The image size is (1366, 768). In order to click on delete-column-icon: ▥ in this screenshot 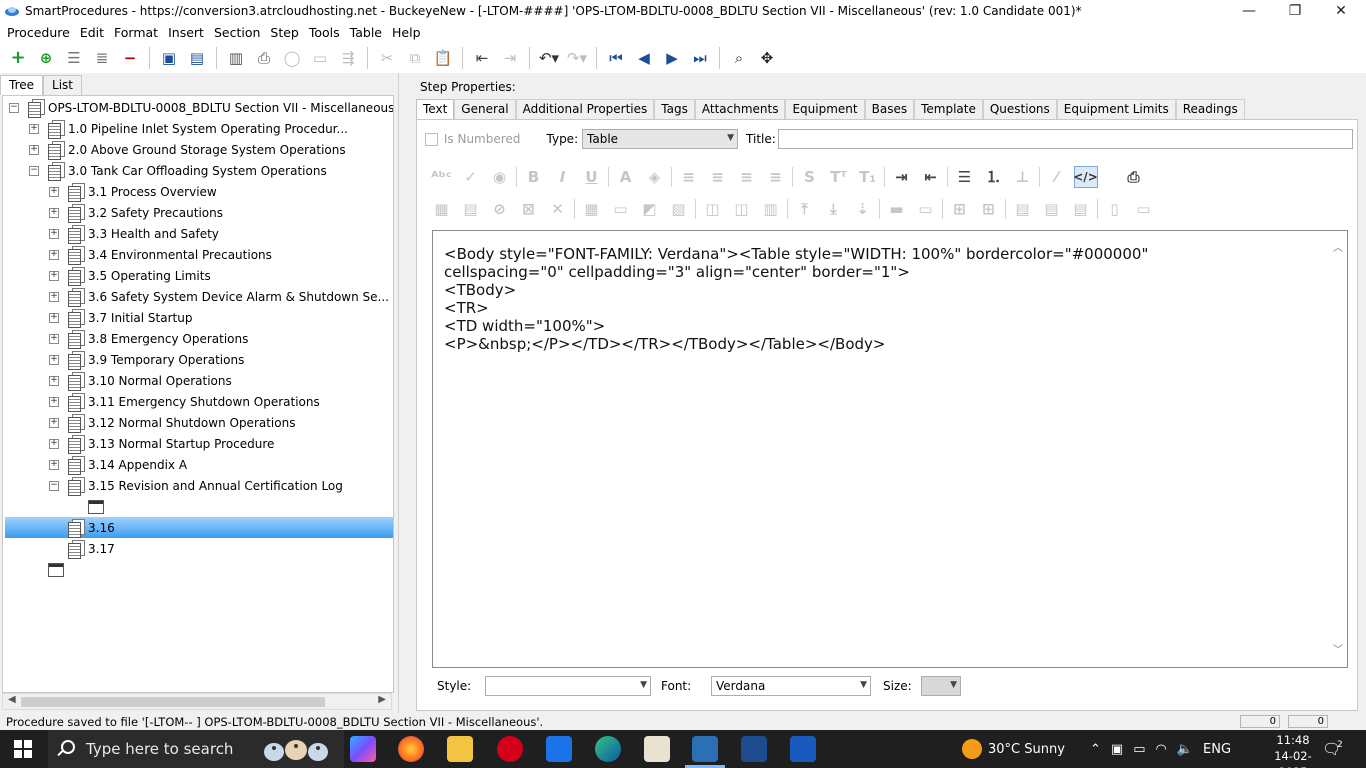, I will do `click(771, 209)`.